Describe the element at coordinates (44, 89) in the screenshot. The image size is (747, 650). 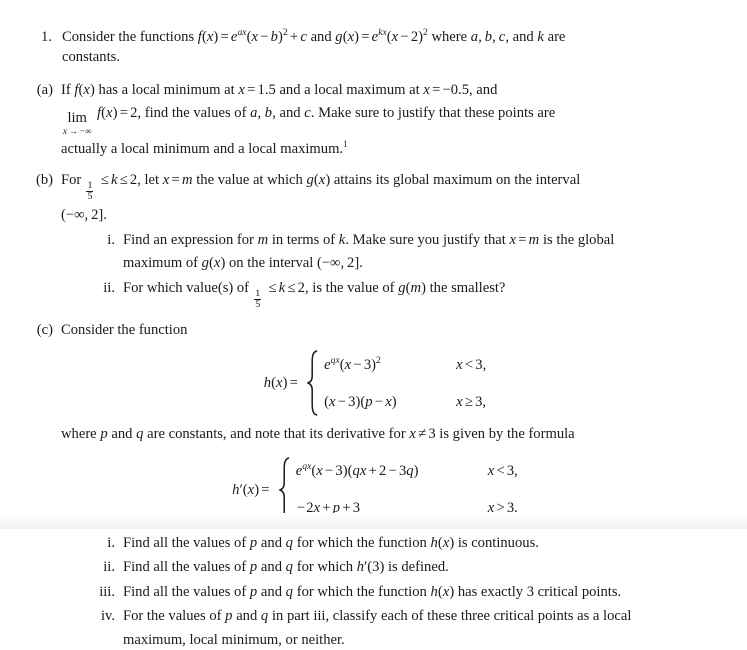
I see `part-a-marker: (a)` at that location.